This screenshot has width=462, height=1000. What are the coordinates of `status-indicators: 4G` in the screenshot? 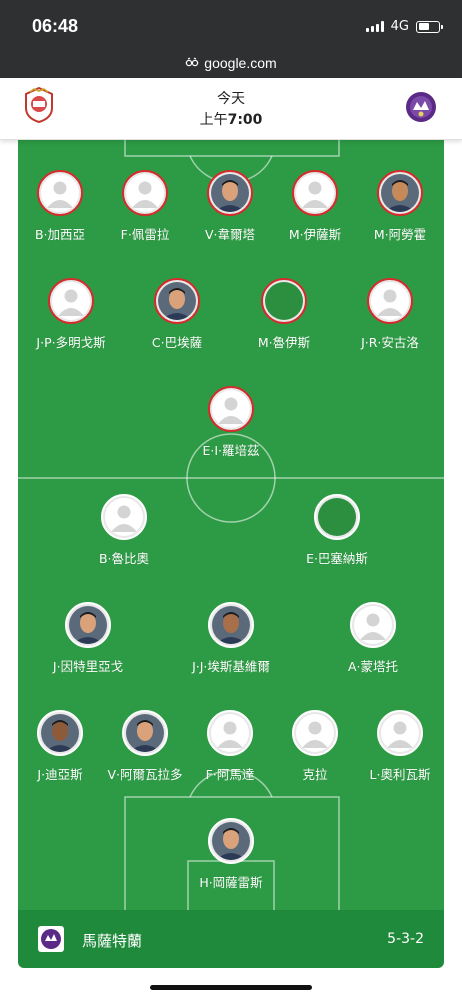 It's located at (404, 26).